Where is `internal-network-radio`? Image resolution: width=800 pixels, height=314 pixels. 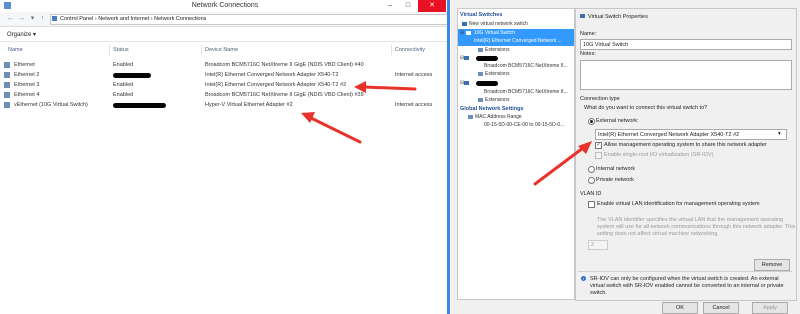 internal-network-radio is located at coordinates (591, 169).